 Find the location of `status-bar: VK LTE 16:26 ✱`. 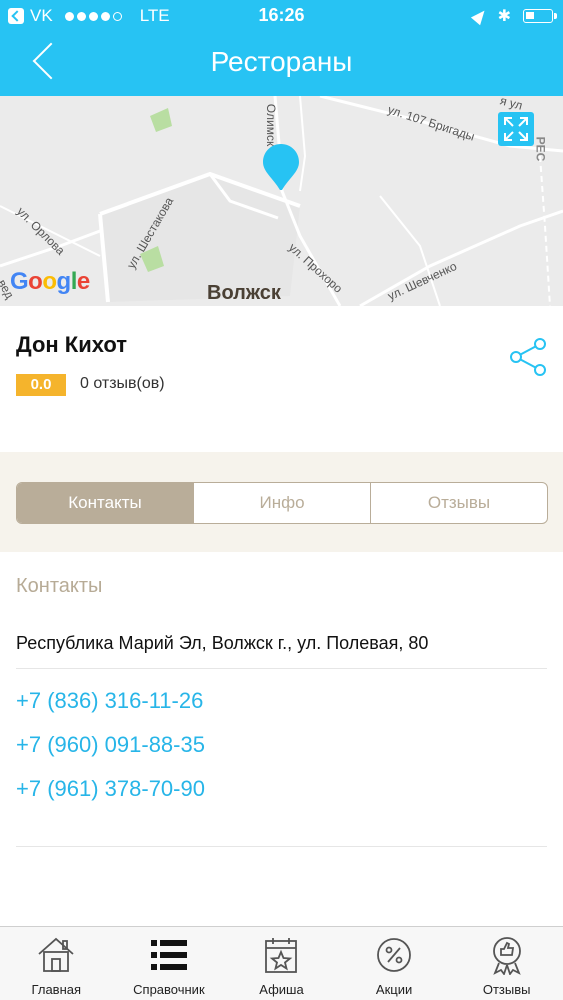

status-bar: VK LTE 16:26 ✱ is located at coordinates (281, 16).